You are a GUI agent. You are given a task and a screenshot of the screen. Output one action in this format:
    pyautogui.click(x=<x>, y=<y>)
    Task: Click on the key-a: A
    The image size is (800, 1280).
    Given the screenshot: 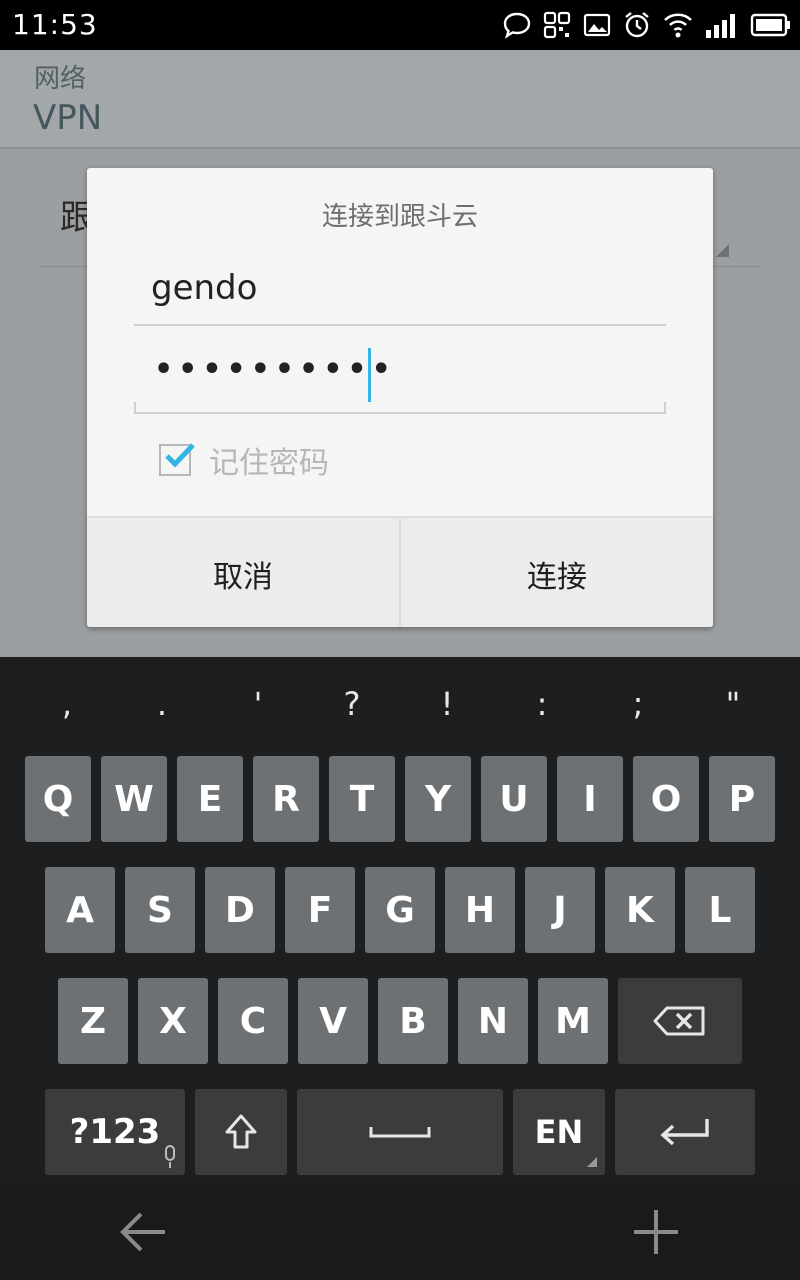 What is the action you would take?
    pyautogui.click(x=80, y=910)
    